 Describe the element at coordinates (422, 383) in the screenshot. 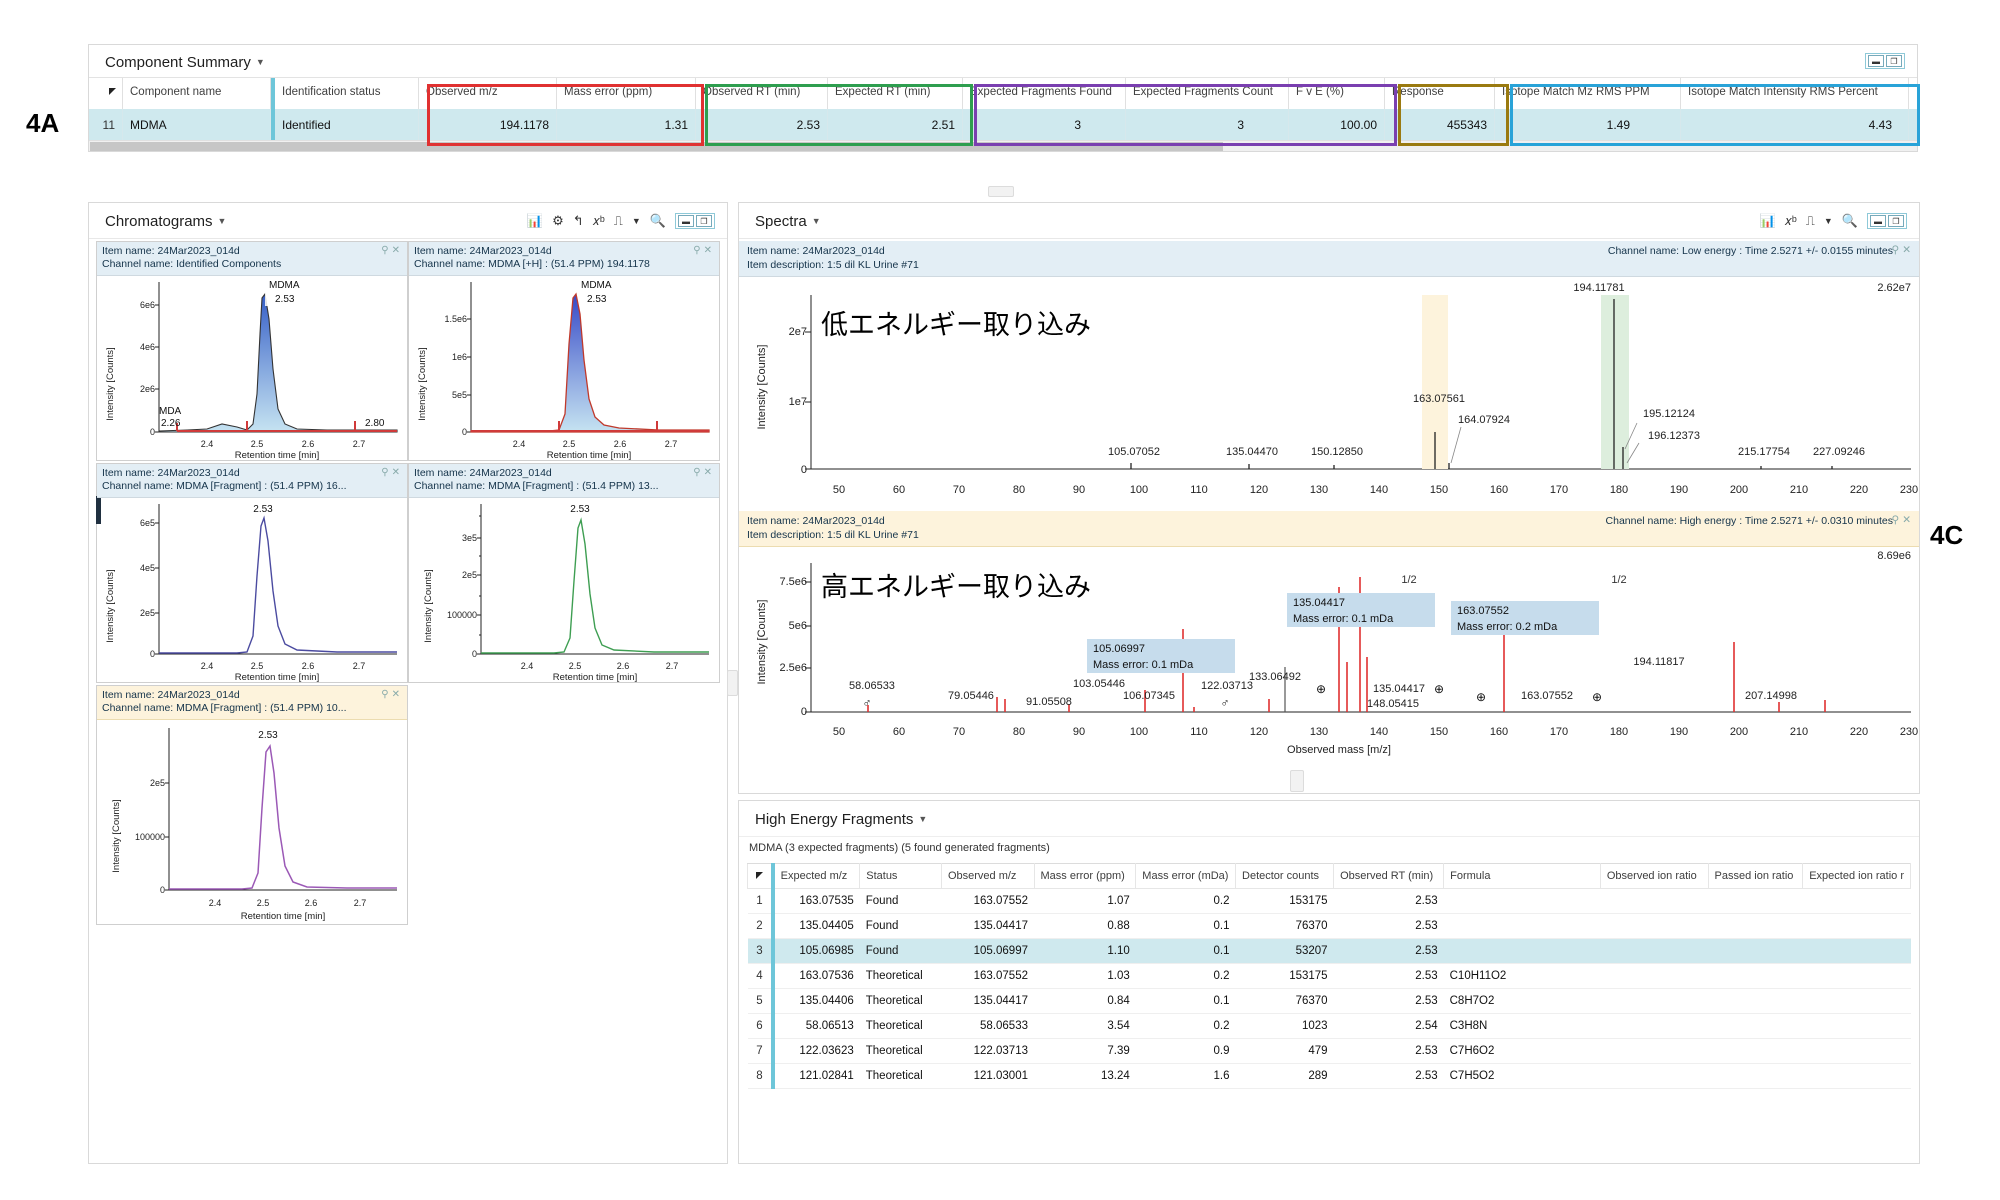

I see `svg-text: Intensity [Counts]` at that location.